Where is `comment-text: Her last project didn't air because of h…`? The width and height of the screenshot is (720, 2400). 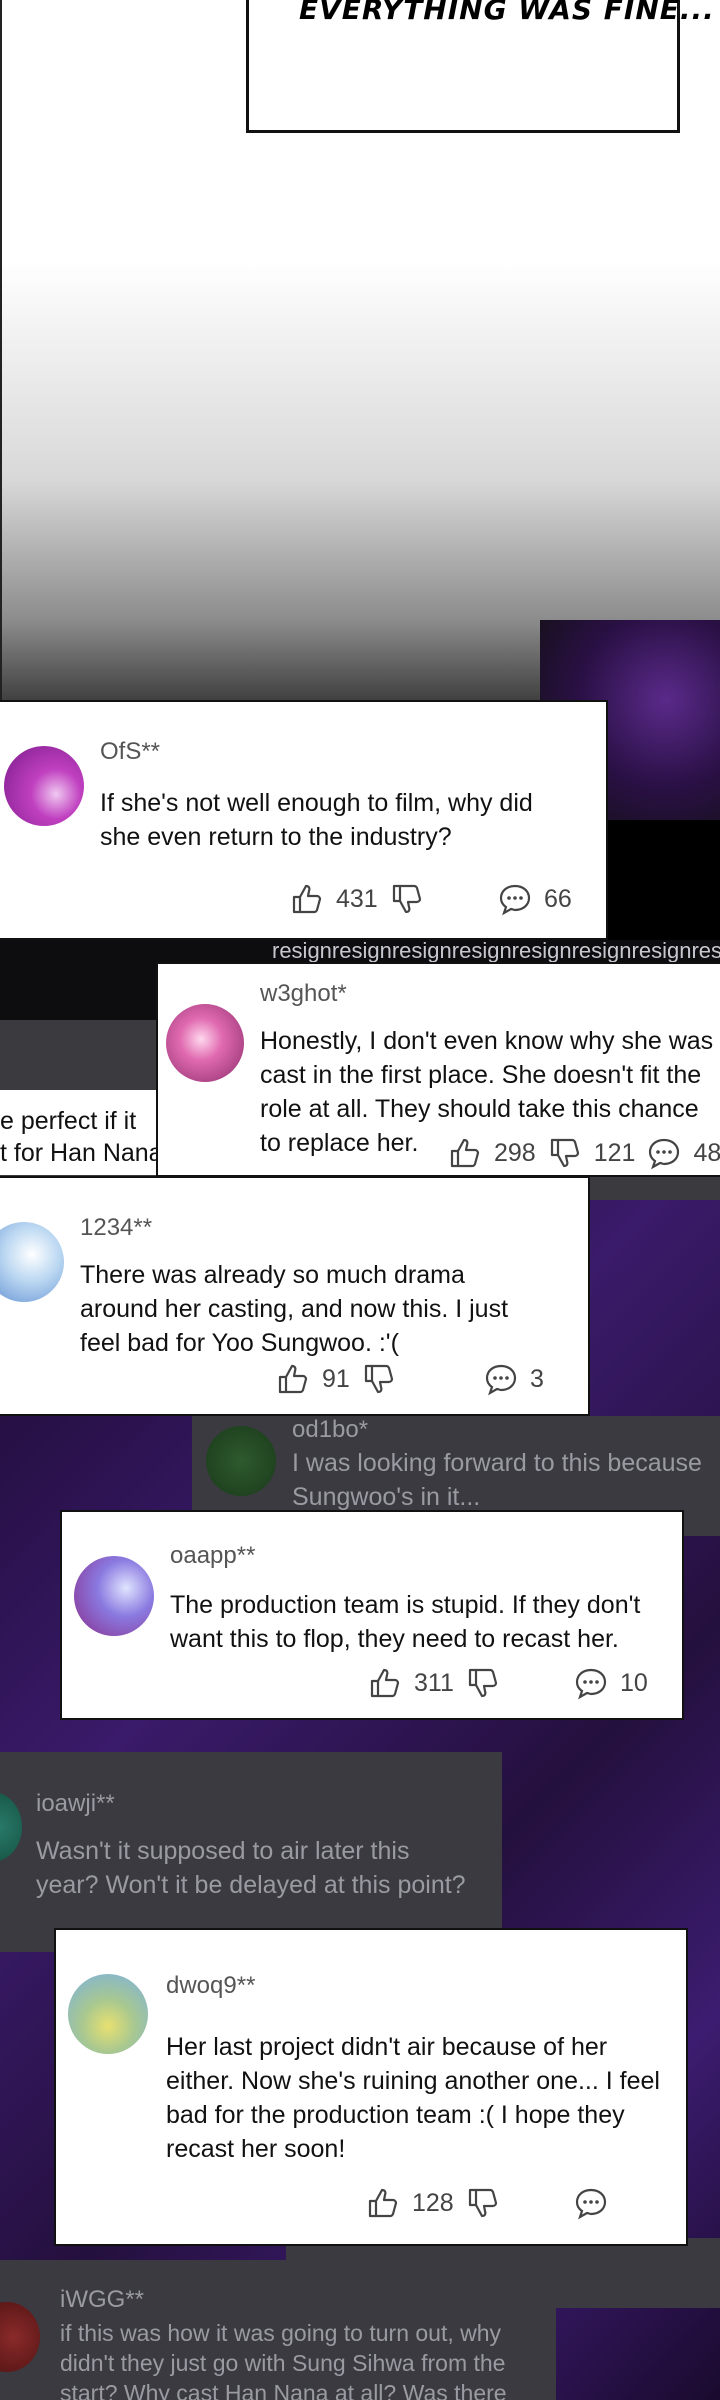 comment-text: Her last project didn't air because of h… is located at coordinates (413, 2098).